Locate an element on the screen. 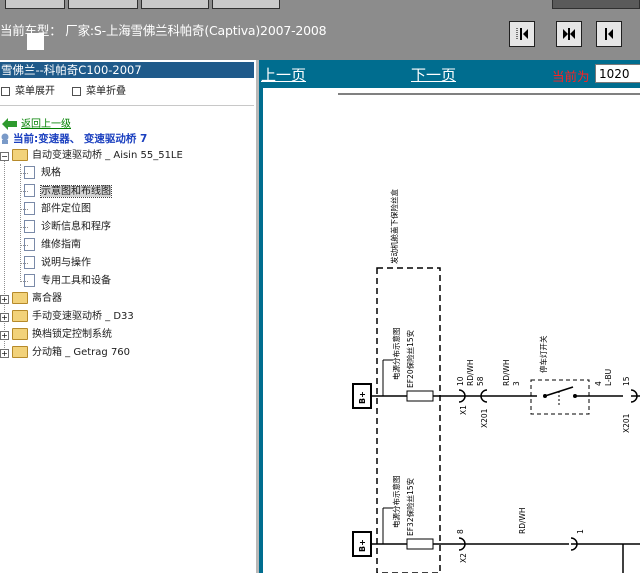 This screenshot has width=640, height=573. bplus-label-2: B+ is located at coordinates (362, 545).